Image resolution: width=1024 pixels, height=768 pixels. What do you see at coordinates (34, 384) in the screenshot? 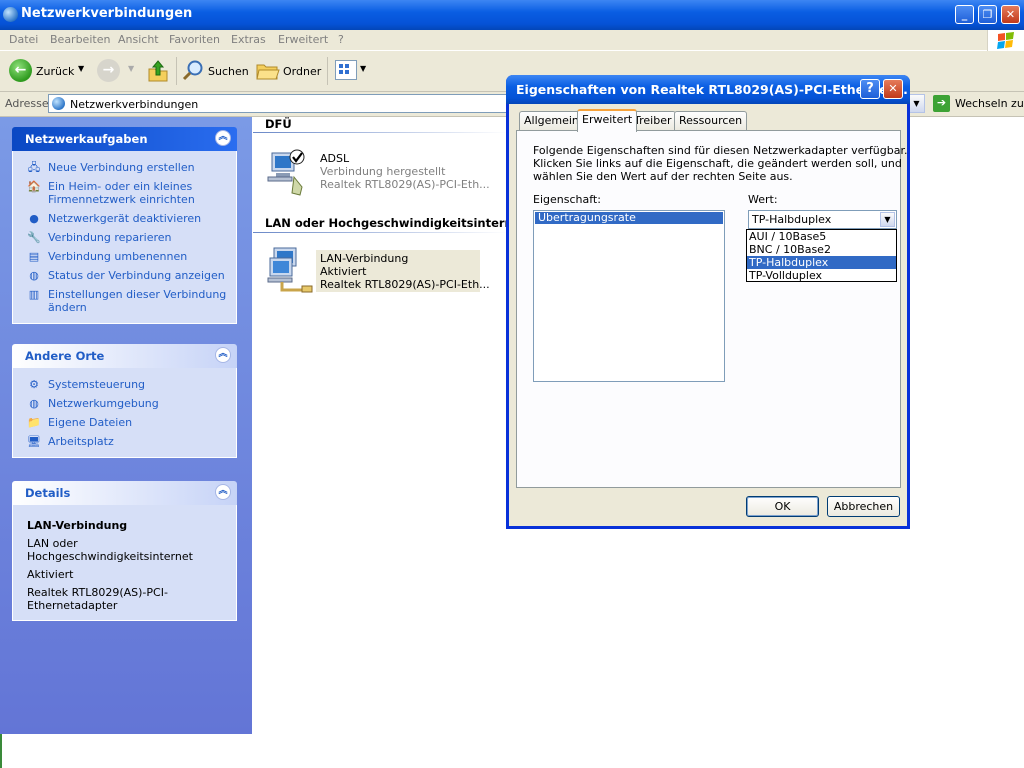
I see `control-panel-icon: ⚙` at bounding box center [34, 384].